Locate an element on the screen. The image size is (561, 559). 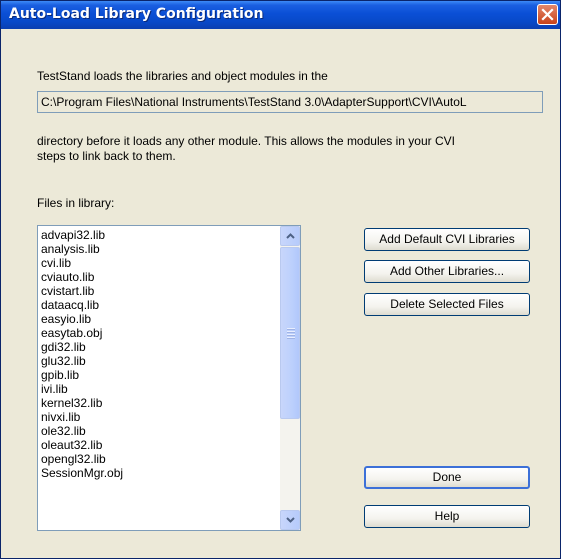
delete-selected-files-button: Delete Selected Files is located at coordinates (447, 304).